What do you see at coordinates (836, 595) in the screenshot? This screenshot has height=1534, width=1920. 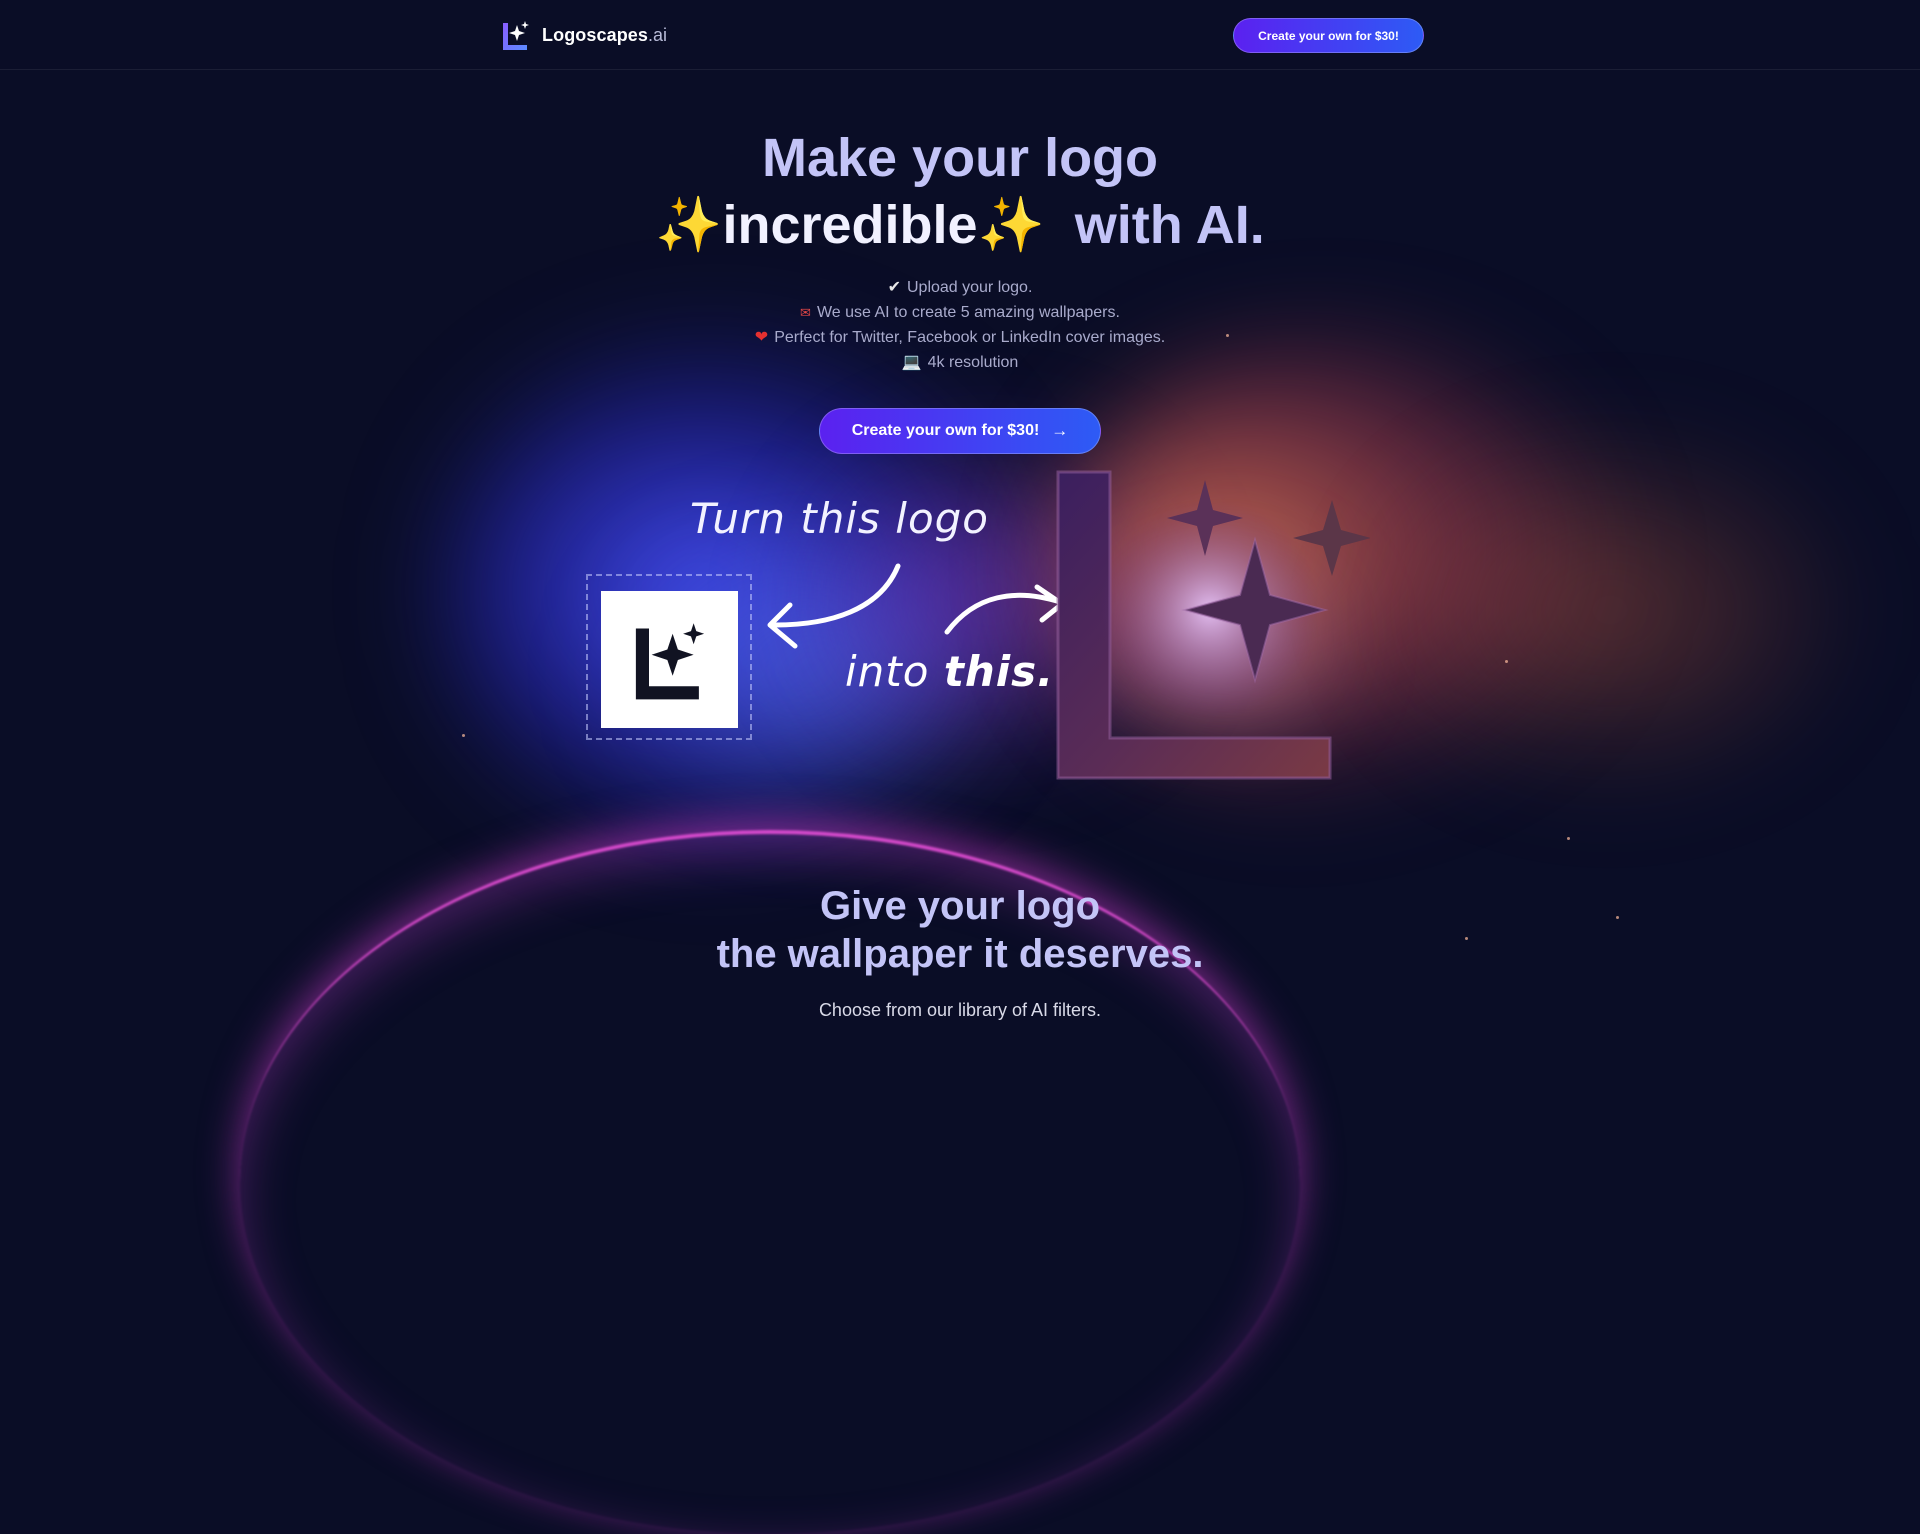 I see `arrow-to-original-icon` at bounding box center [836, 595].